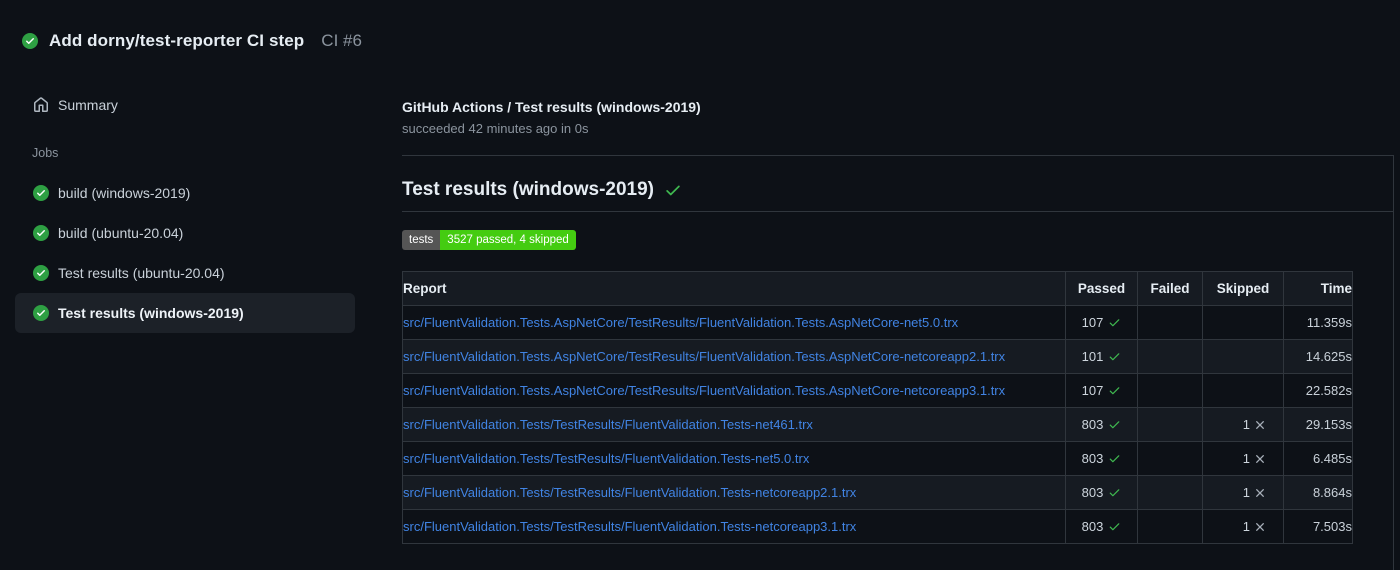 The width and height of the screenshot is (1400, 570). I want to click on passed-count: 101, so click(1092, 356).